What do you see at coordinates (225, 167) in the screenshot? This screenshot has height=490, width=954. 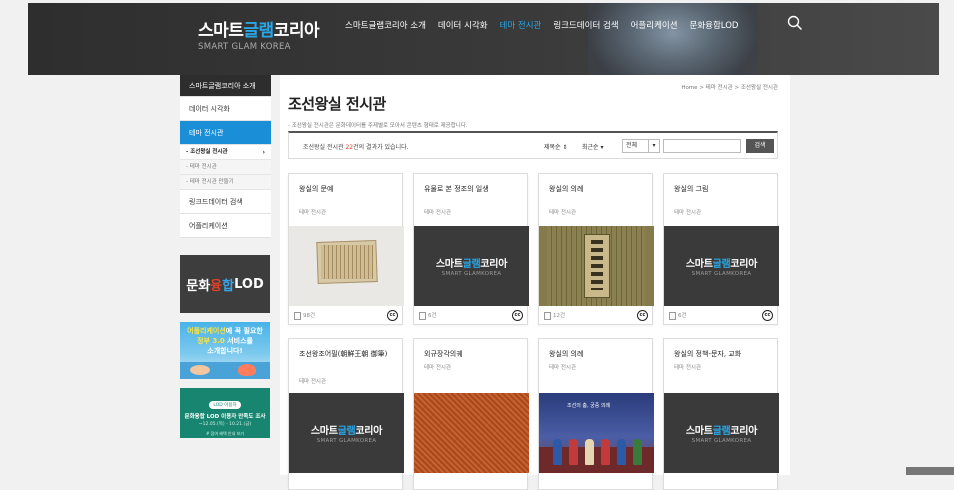 I see `sidebar-subitem-theme-gallery: - 테마 전시관` at bounding box center [225, 167].